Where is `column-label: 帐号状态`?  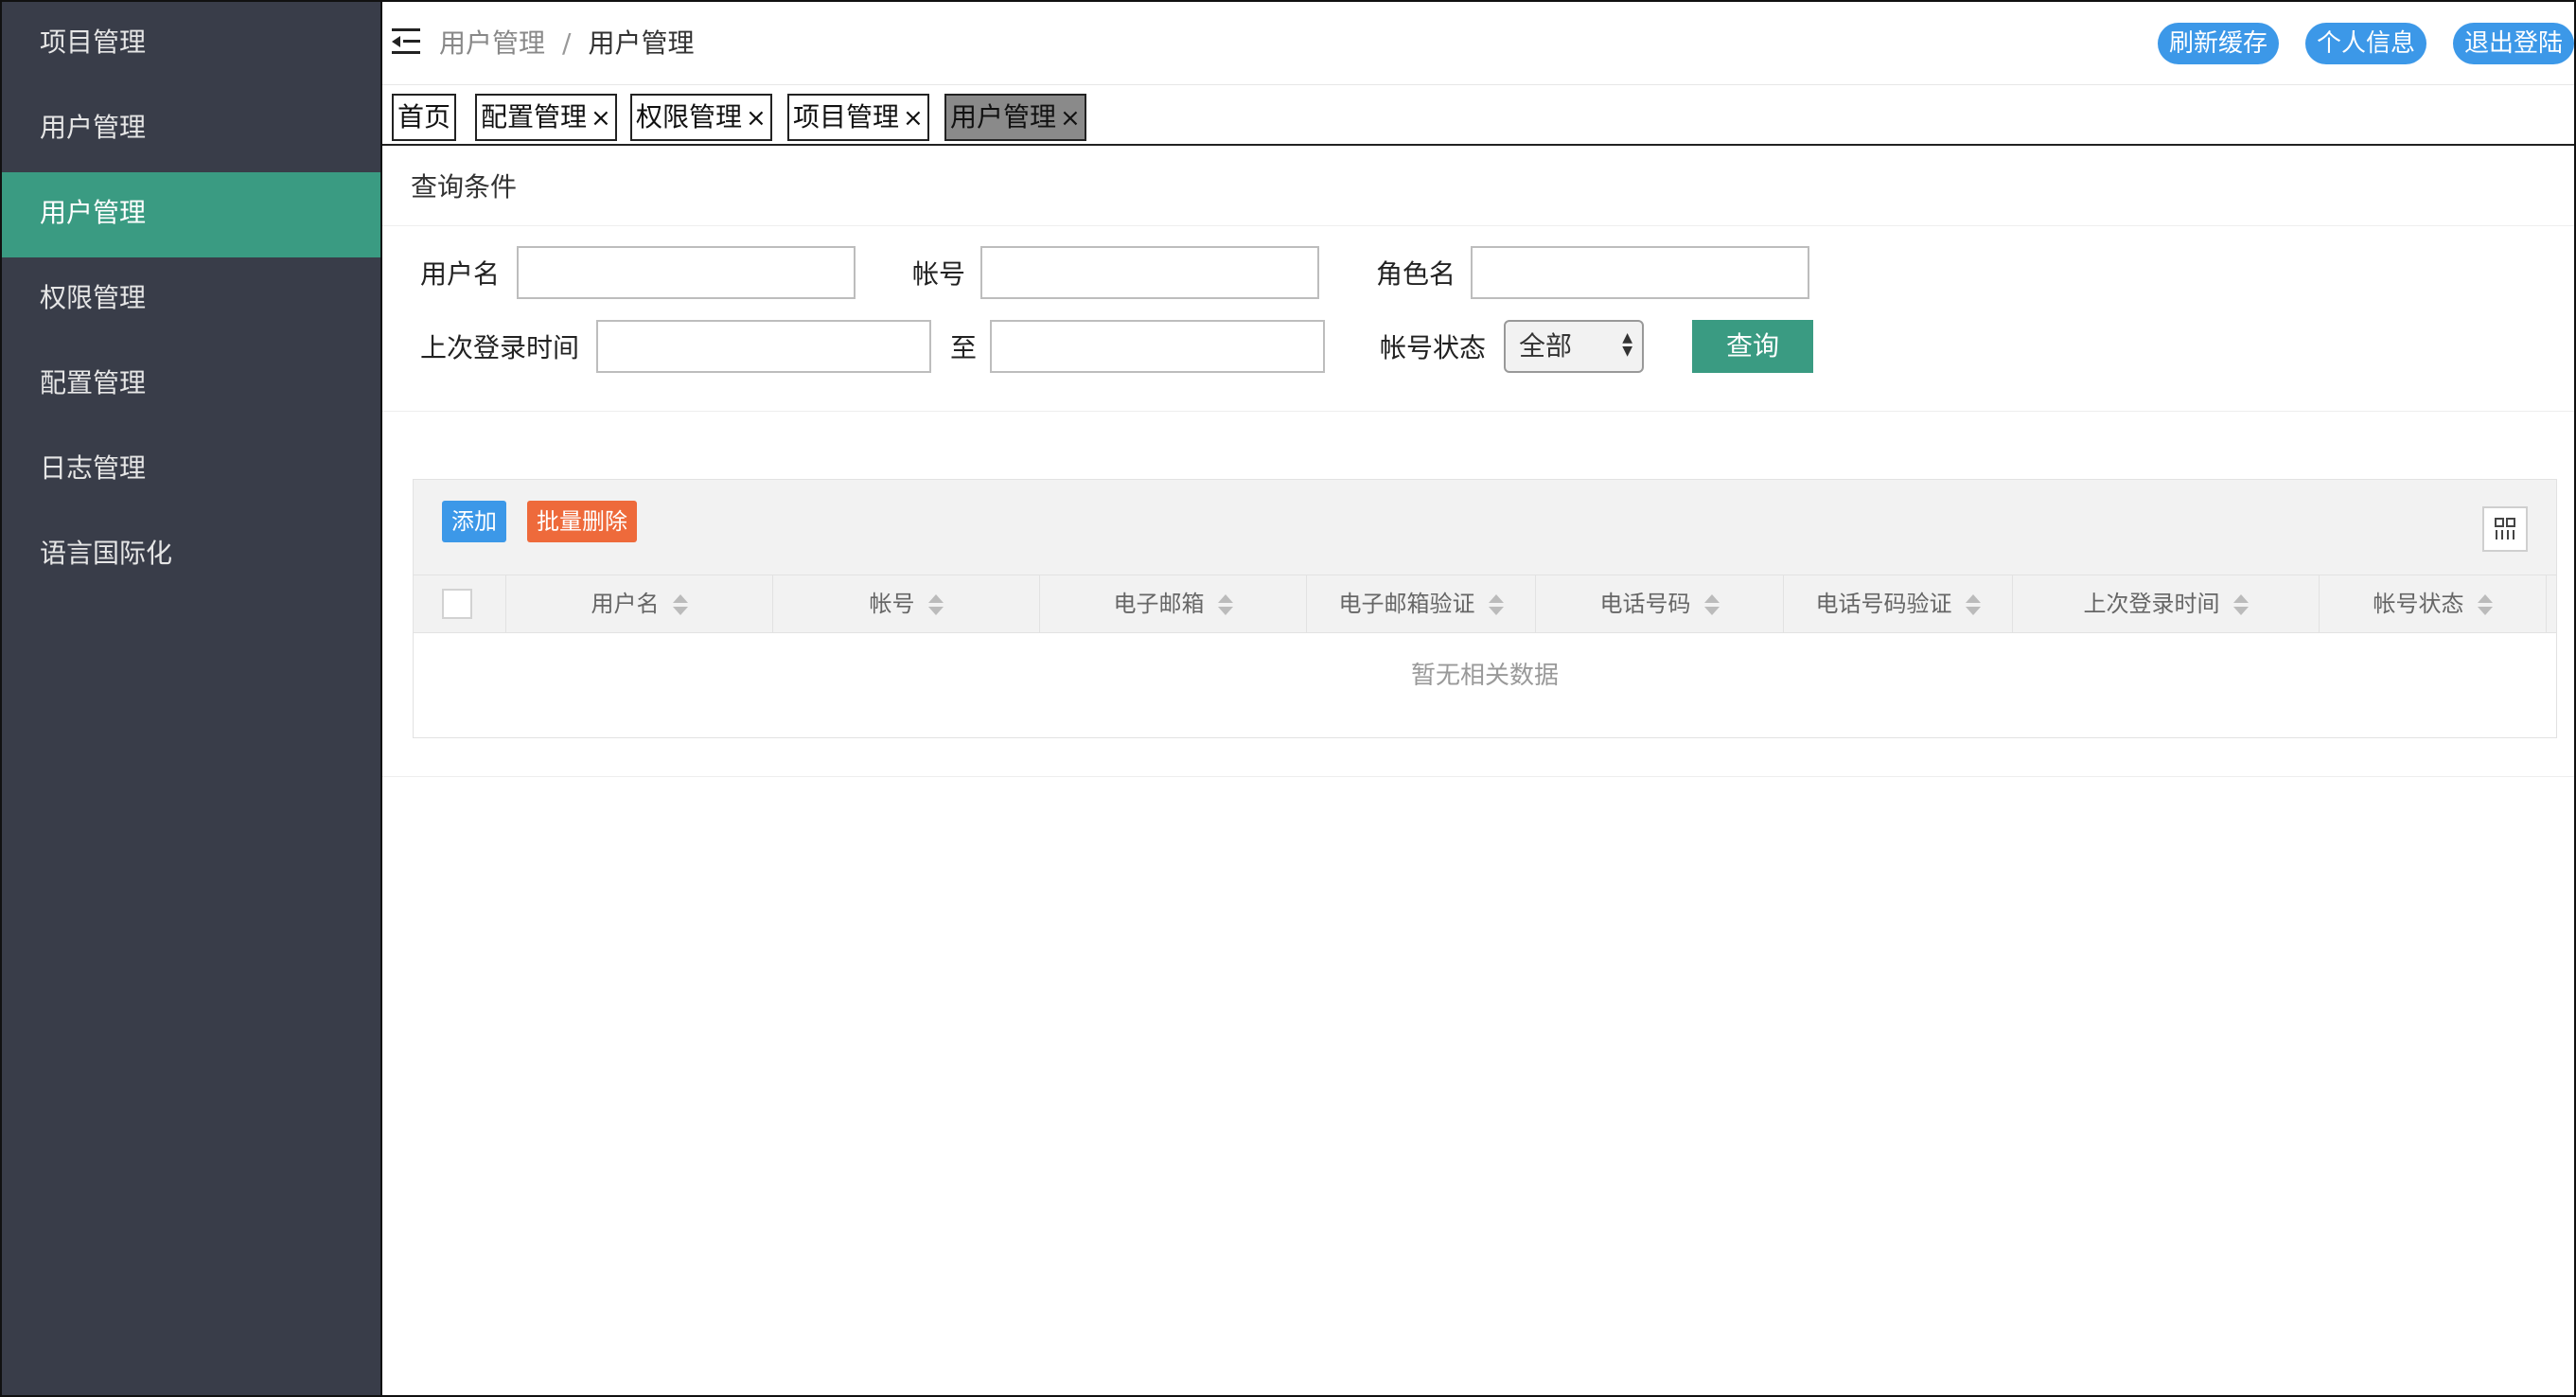 column-label: 帐号状态 is located at coordinates (2418, 604).